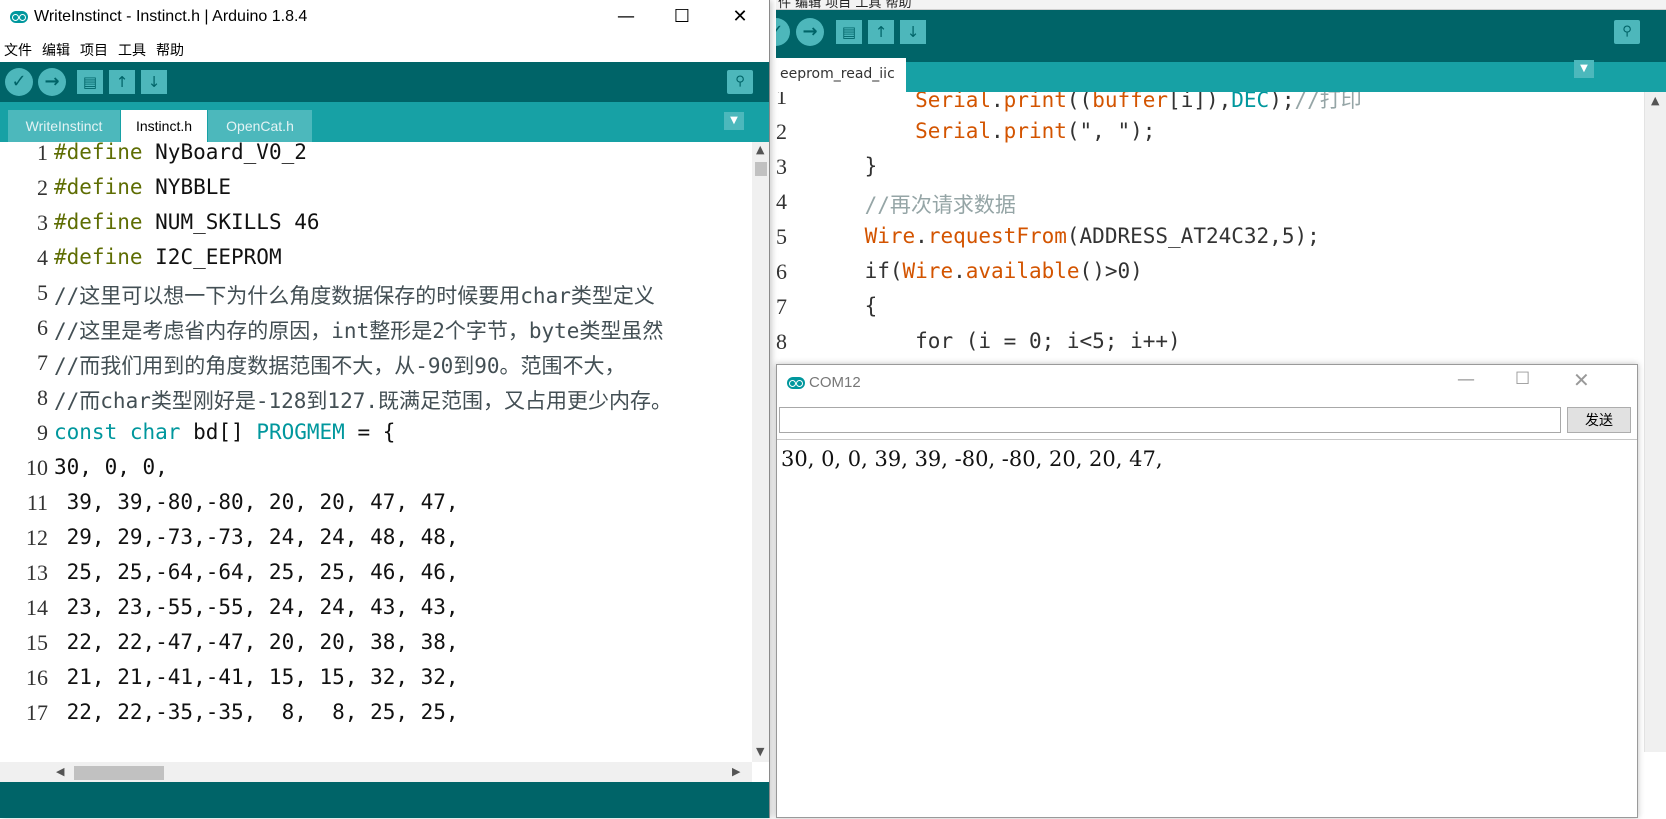 The image size is (1666, 819). I want to click on code-line: 6//这里是考虑省内存的原因，int整形是2个字节，byte类型虽然, so click(376, 333).